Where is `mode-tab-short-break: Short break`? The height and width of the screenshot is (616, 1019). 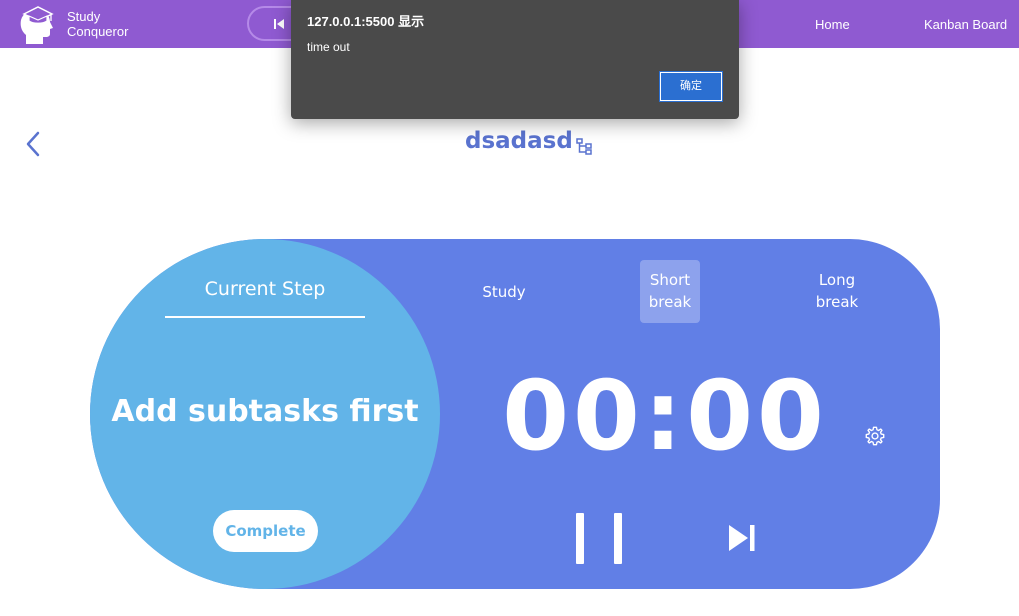
mode-tab-short-break: Short break is located at coordinates (670, 291).